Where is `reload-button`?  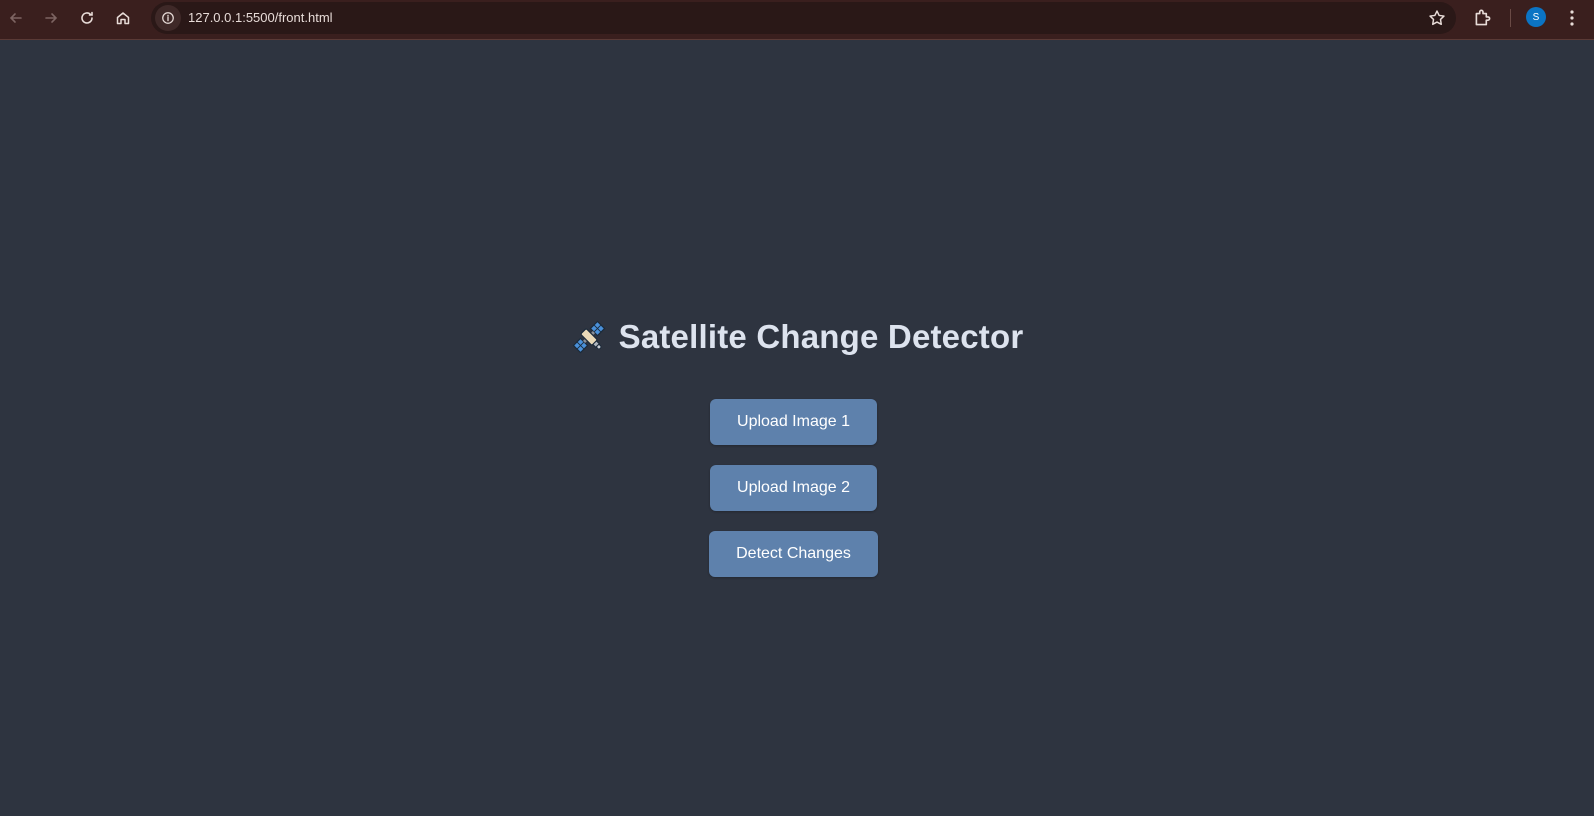 reload-button is located at coordinates (87, 18).